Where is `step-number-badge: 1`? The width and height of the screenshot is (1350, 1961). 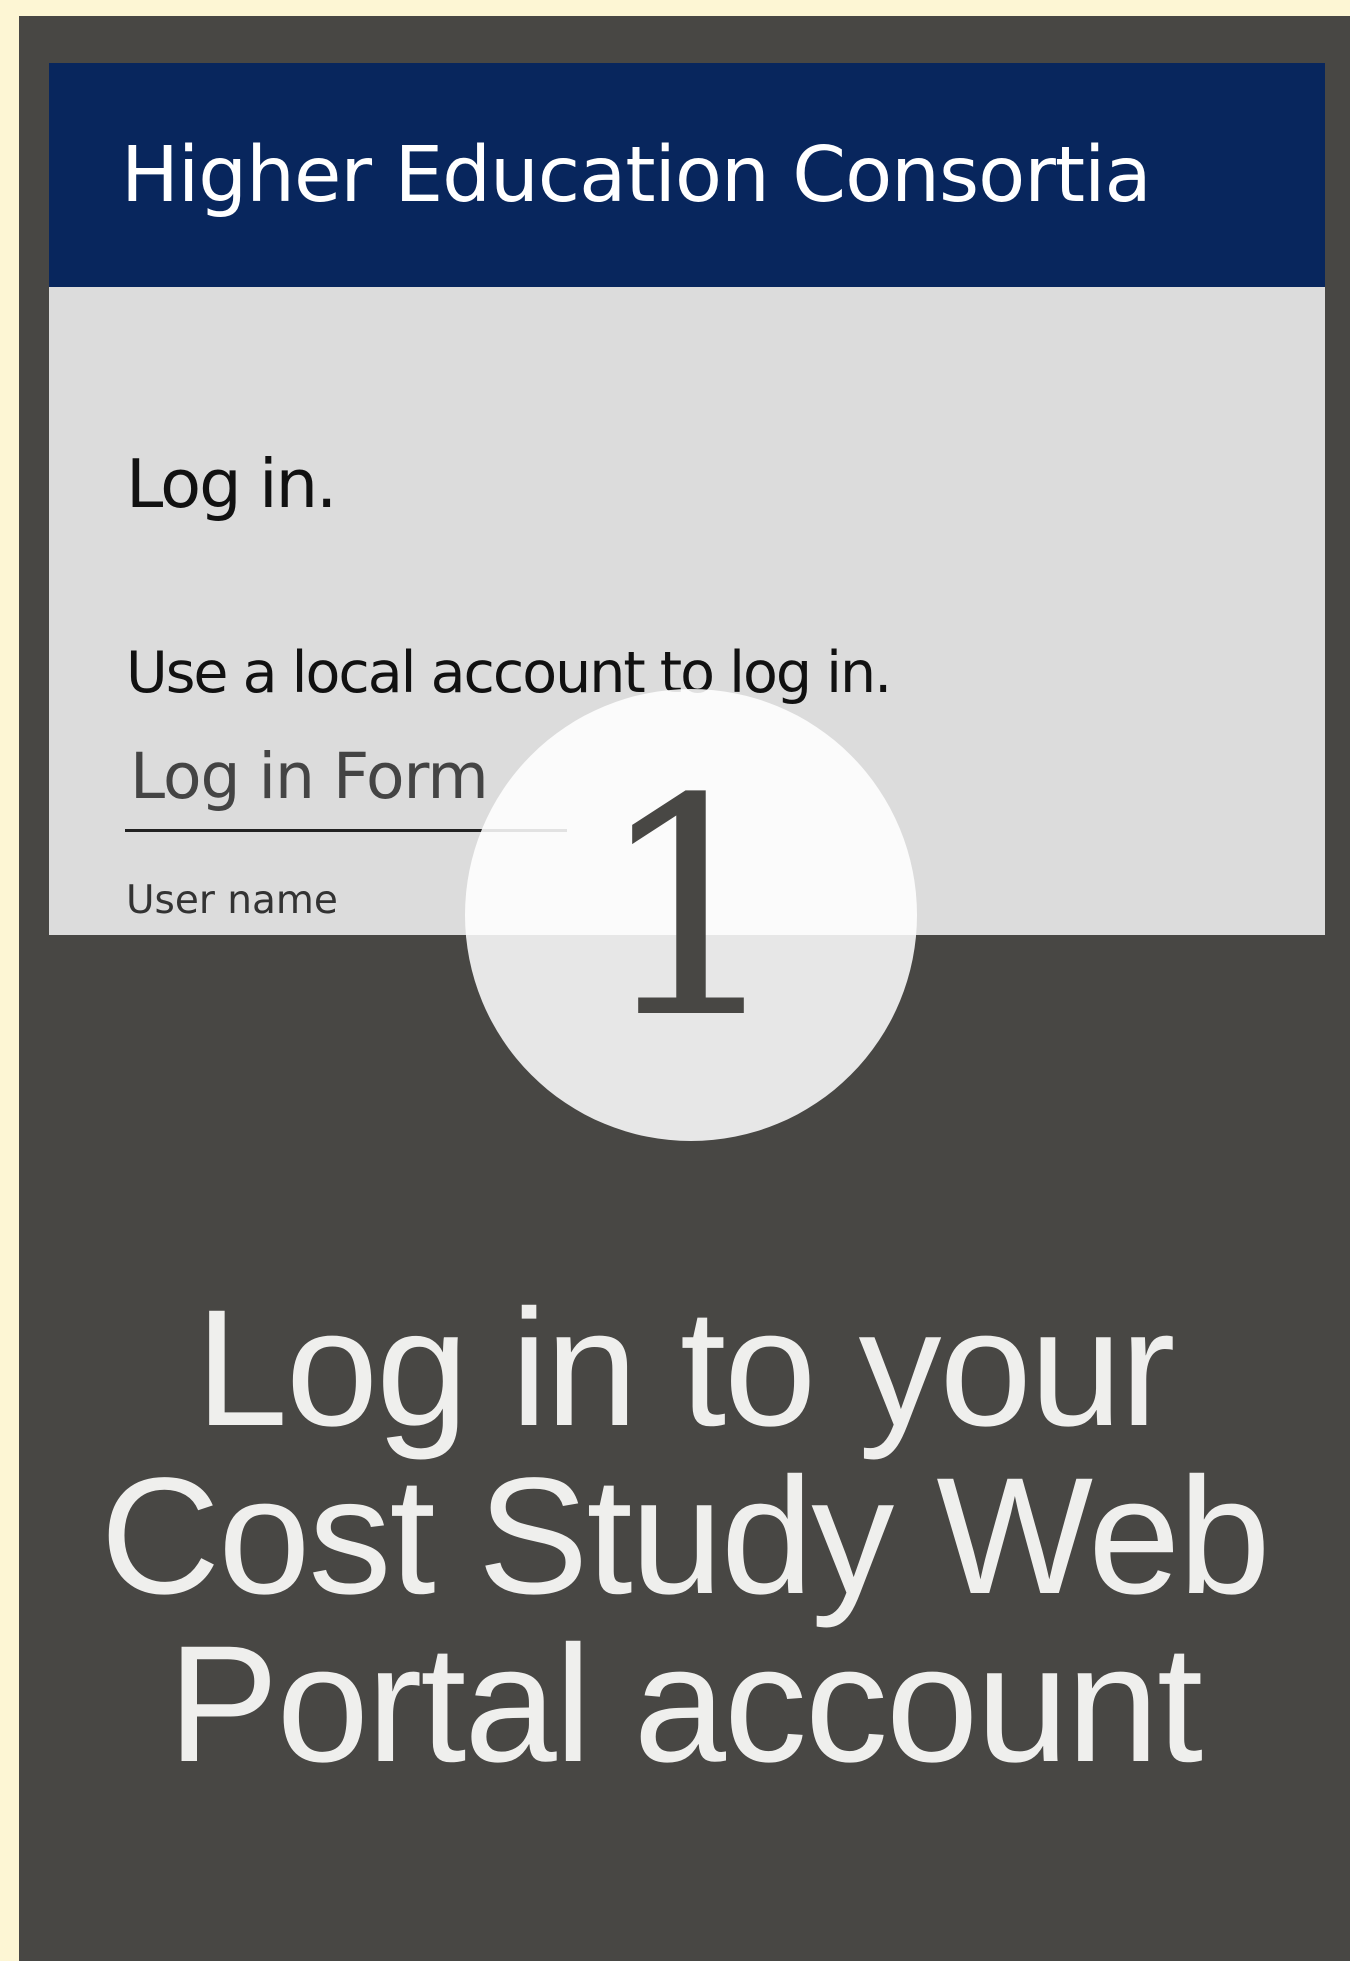 step-number-badge: 1 is located at coordinates (691, 915).